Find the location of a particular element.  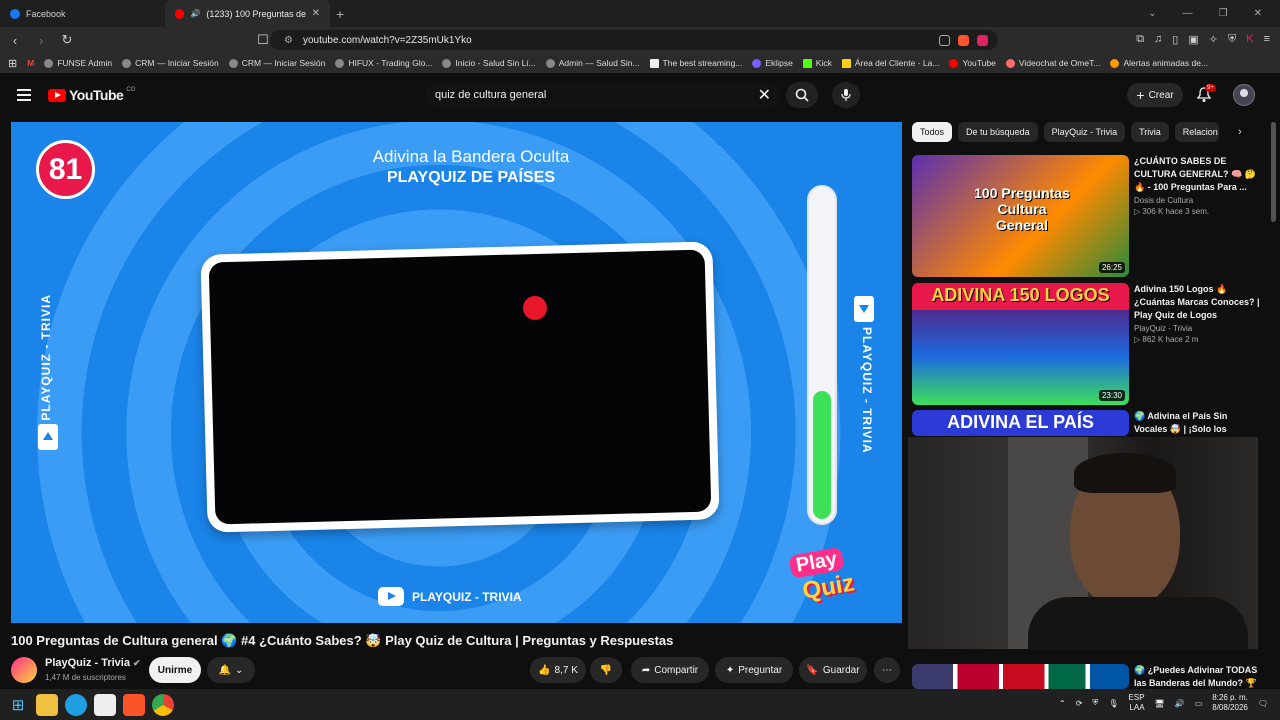

subscribed-bell-button: 🔔 ⌄ is located at coordinates (231, 670).